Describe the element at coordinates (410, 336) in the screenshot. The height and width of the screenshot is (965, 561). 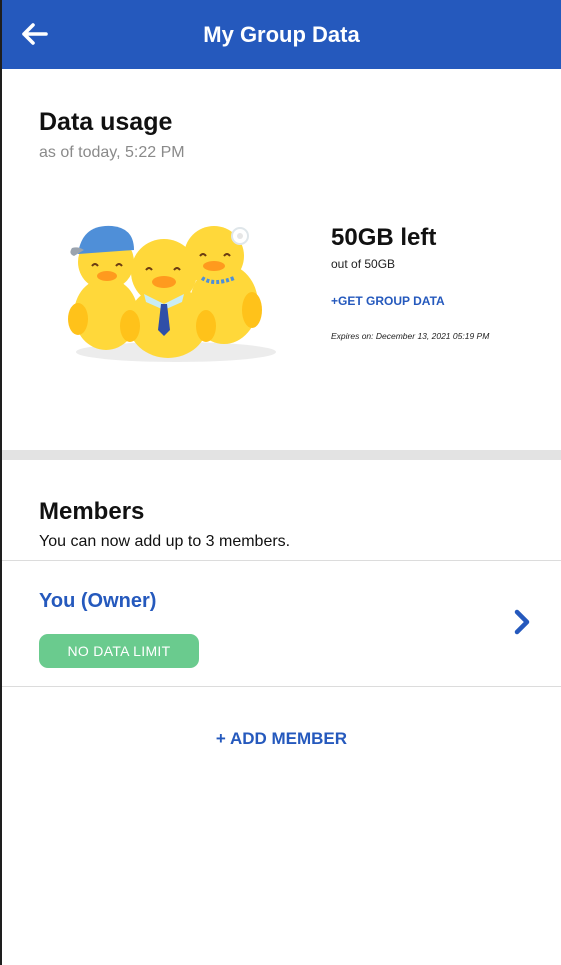
I see `expiry-date: Expires on: December 13, 2021 05:19 PM` at that location.